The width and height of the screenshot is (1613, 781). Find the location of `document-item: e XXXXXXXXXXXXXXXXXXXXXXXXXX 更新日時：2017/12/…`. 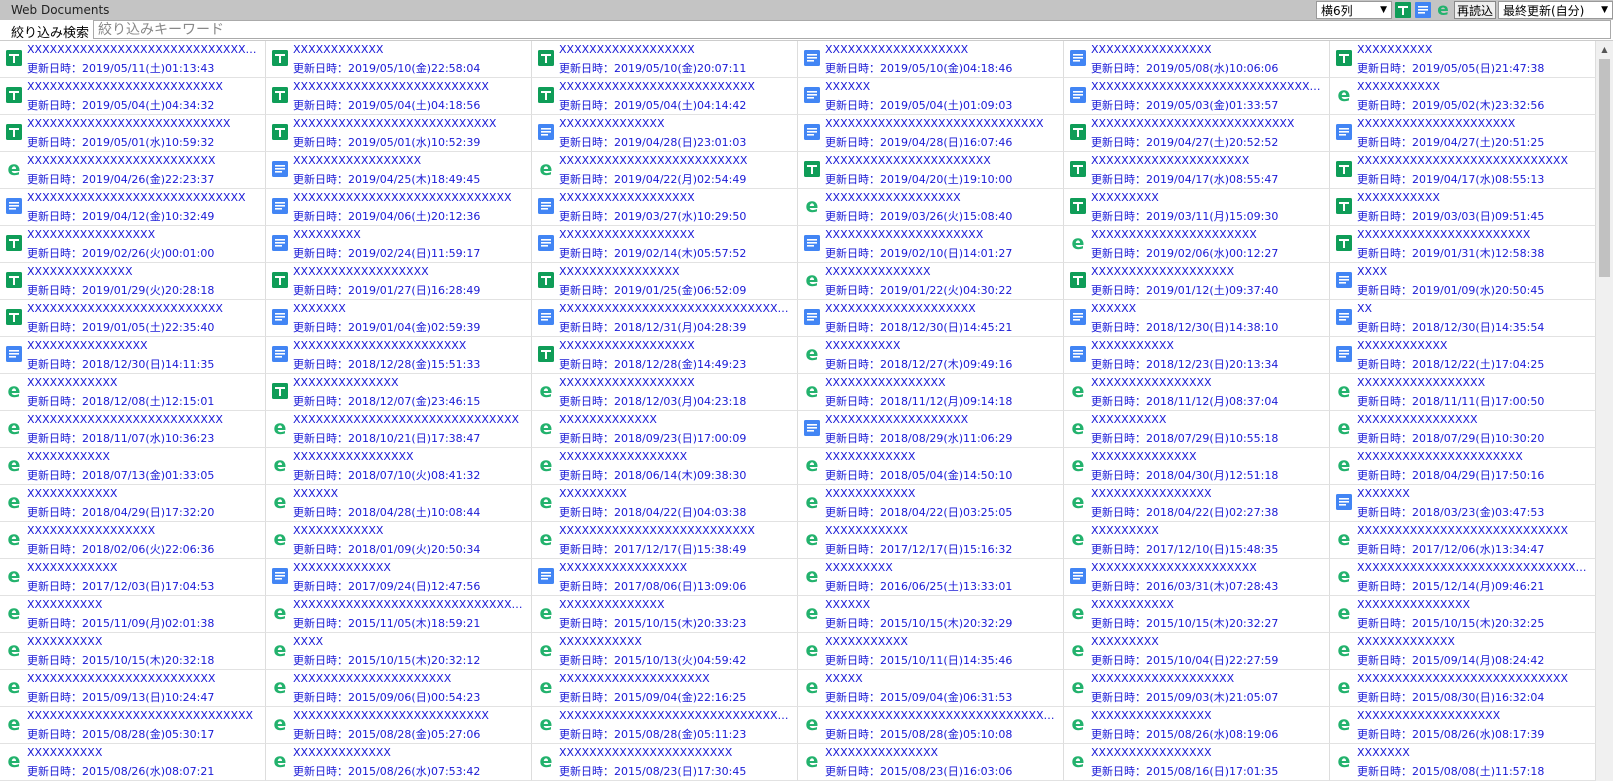

document-item: e XXXXXXXXXXXXXXXXXXXXXXXXXX 更新日時：2017/12/… is located at coordinates (665, 540).